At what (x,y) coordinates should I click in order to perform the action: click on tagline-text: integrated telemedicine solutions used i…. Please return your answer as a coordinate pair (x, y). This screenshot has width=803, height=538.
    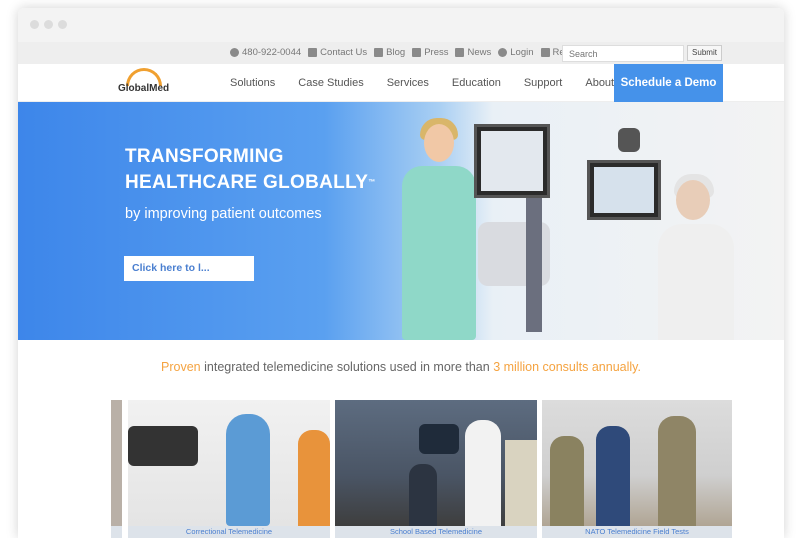
    Looking at the image, I should click on (347, 367).